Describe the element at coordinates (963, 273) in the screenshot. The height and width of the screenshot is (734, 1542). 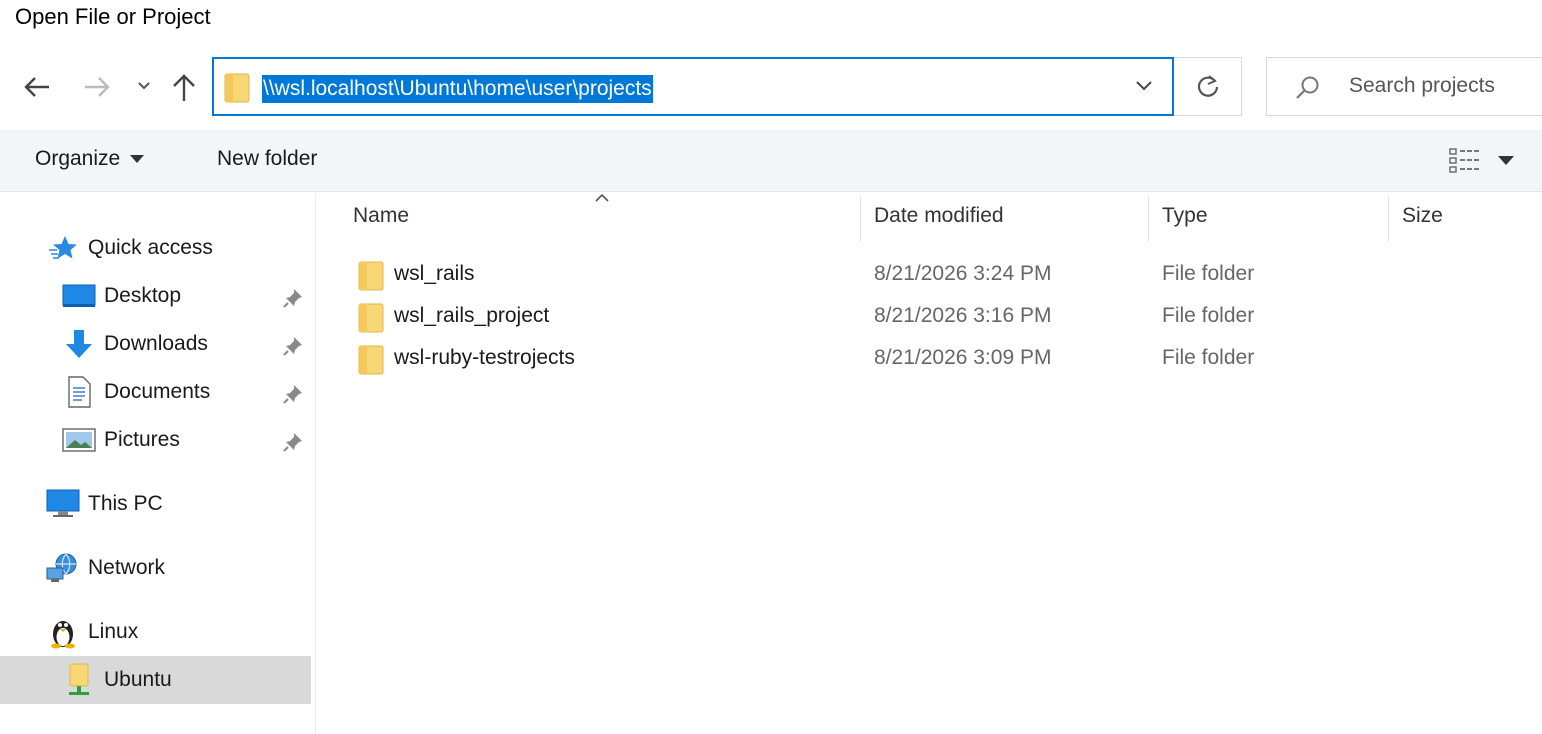
I see `file-date: 8/21/2026 3:24 PM` at that location.